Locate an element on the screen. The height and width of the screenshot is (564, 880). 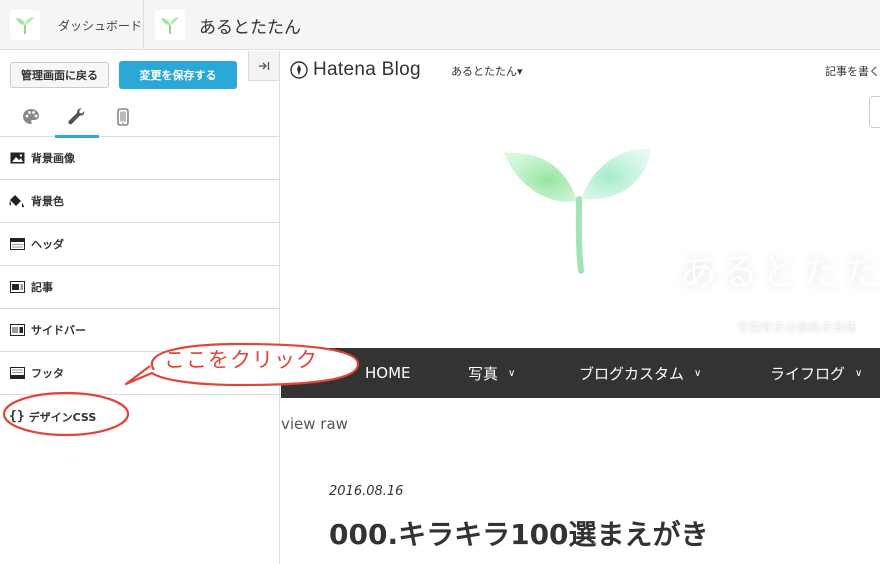
back-to-admin-button: 管理画面に戻る is located at coordinates (59, 75).